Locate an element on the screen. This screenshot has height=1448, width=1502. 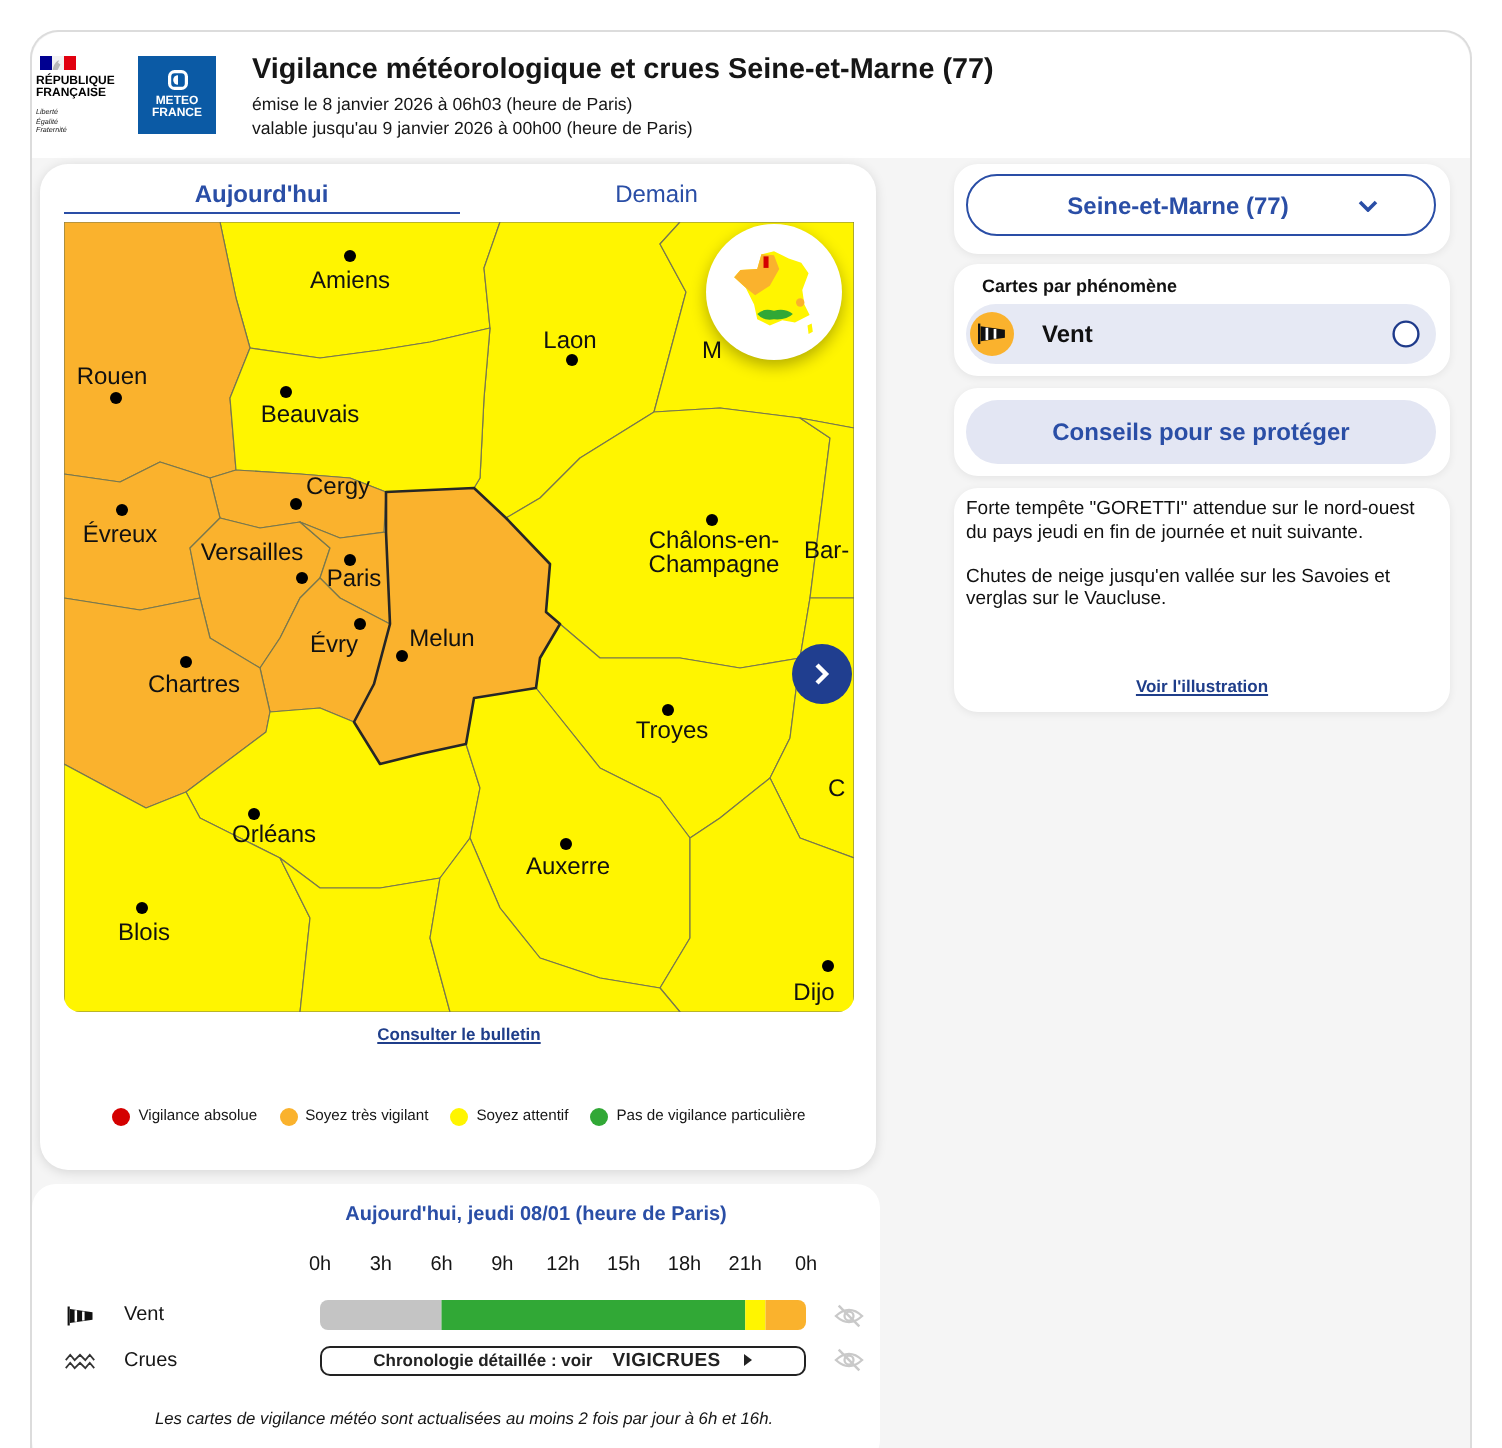
alert-text: Forte tempête "GORETTI" attendue sur le nord-ouest du pays jeudi en fin de journée et nuit suivante. is located at coordinates (1191, 521).